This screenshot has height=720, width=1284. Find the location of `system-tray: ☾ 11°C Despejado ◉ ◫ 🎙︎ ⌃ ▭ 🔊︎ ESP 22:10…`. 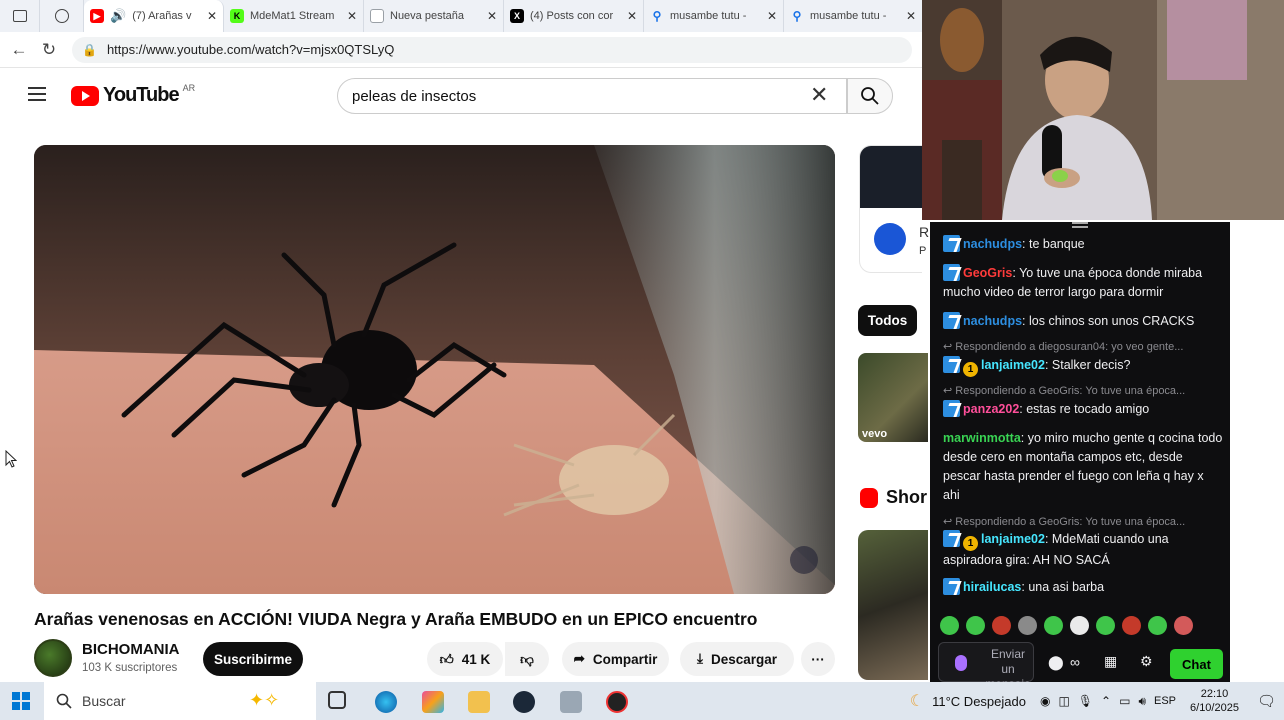

system-tray: ☾ 11°C Despejado ◉ ◫ 🎙︎ ⌃ ▭ 🔊︎ ESP 22:10… is located at coordinates (1097, 701).